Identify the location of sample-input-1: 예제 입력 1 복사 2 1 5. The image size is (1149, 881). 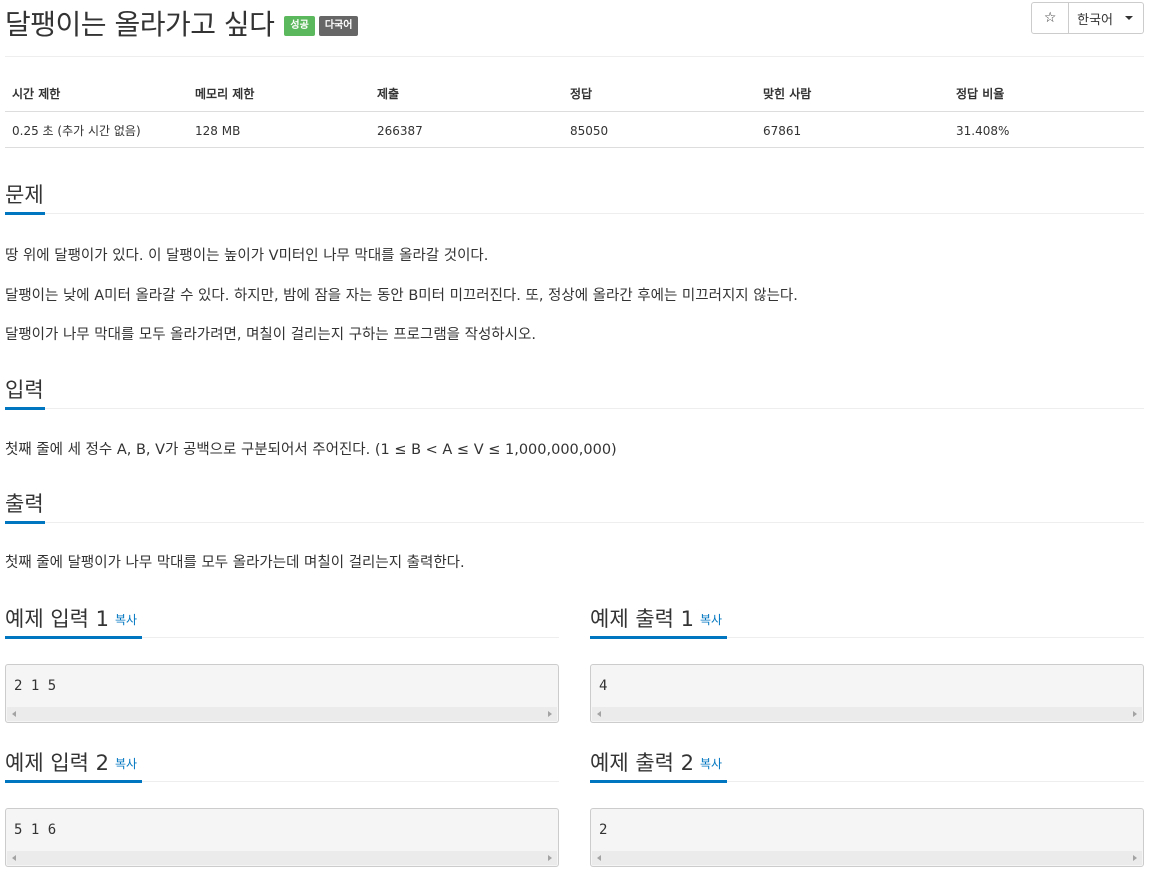
(282, 662).